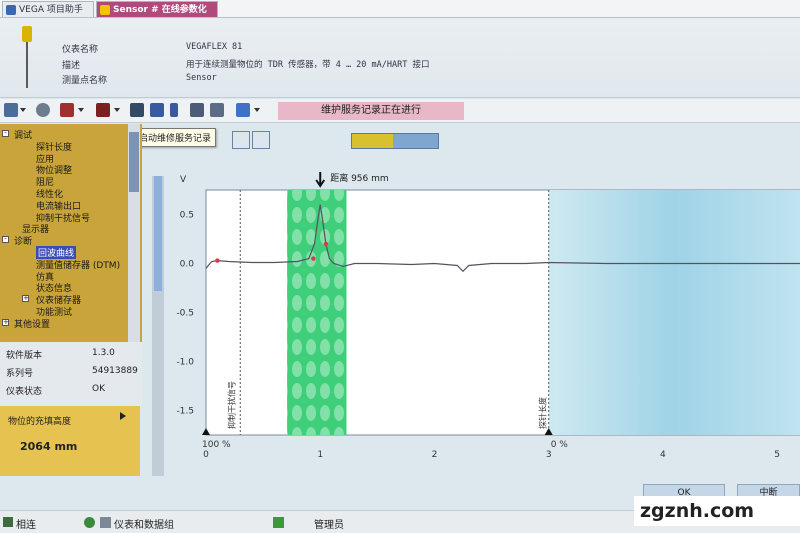 This screenshot has height=533, width=800. I want to click on sync-icon, so click(89, 522).